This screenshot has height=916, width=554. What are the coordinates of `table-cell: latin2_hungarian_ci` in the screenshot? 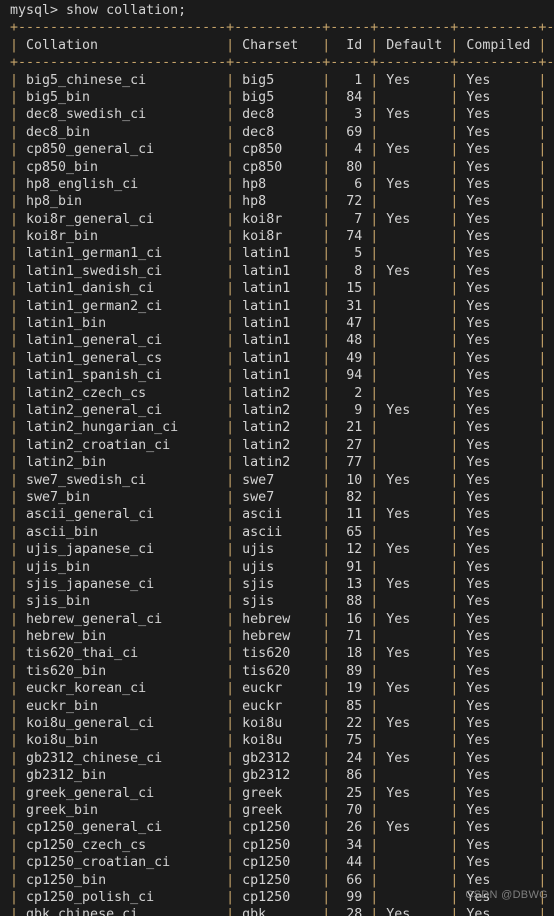 It's located at (126, 428).